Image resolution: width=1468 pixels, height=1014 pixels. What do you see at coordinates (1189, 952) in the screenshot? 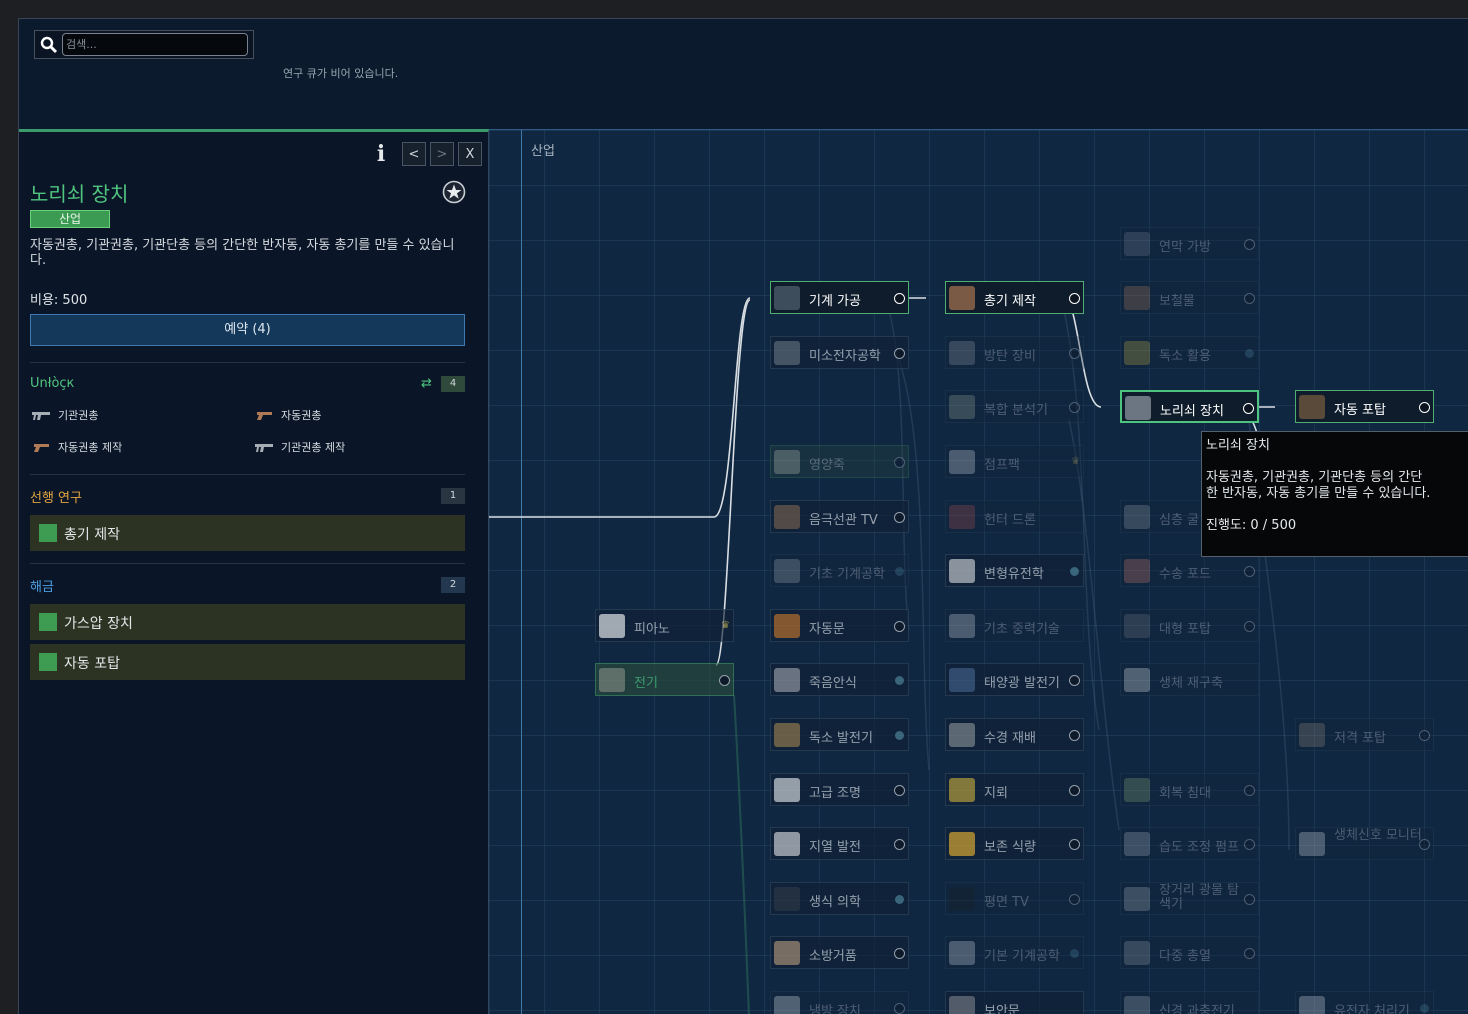
I see `research-node: 다중 총열` at bounding box center [1189, 952].